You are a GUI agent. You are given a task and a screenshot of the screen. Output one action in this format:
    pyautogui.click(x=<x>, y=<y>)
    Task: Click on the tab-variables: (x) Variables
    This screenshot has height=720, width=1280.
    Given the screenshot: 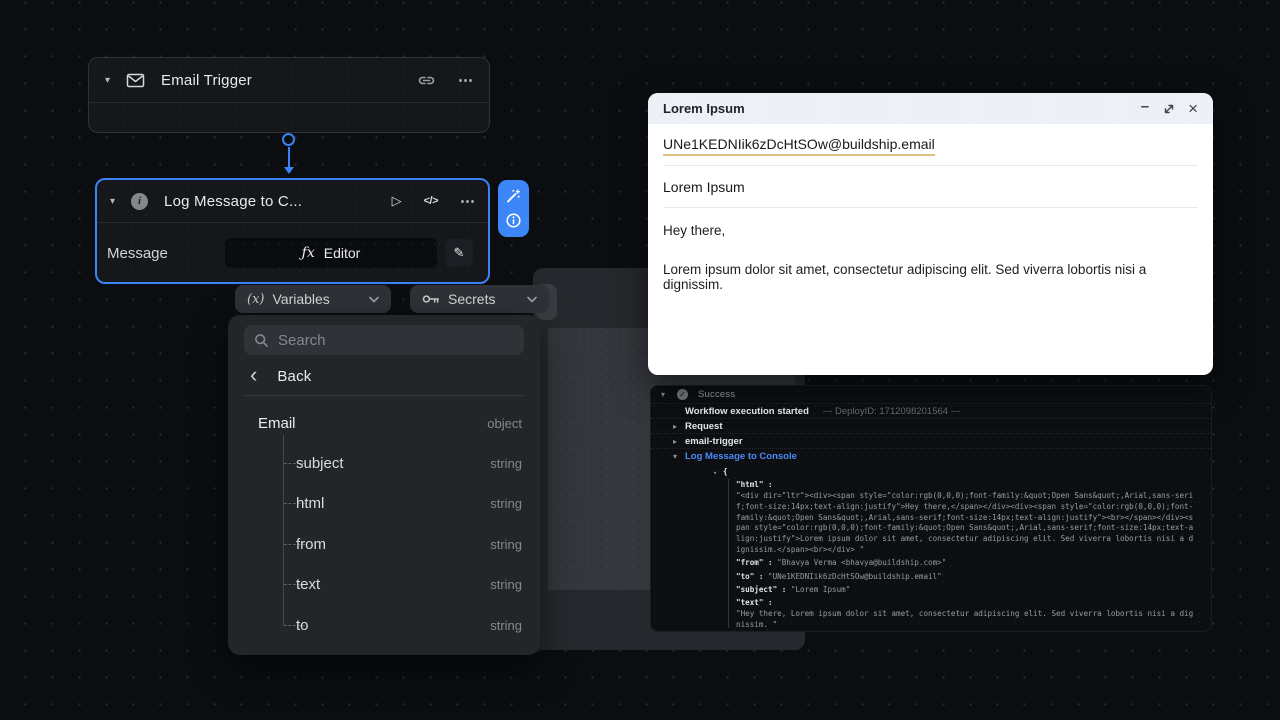 What is the action you would take?
    pyautogui.click(x=313, y=299)
    